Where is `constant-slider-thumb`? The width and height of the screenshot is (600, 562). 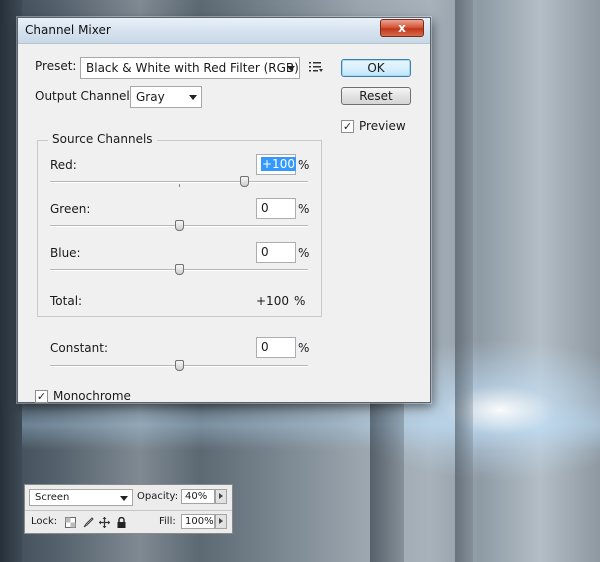 constant-slider-thumb is located at coordinates (179, 365).